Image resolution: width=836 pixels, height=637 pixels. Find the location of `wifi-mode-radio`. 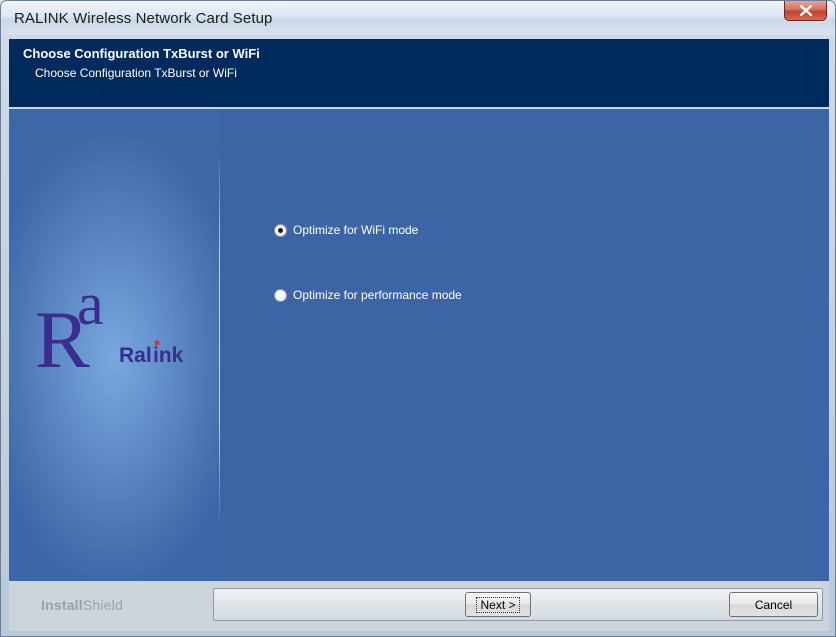

wifi-mode-radio is located at coordinates (280, 230).